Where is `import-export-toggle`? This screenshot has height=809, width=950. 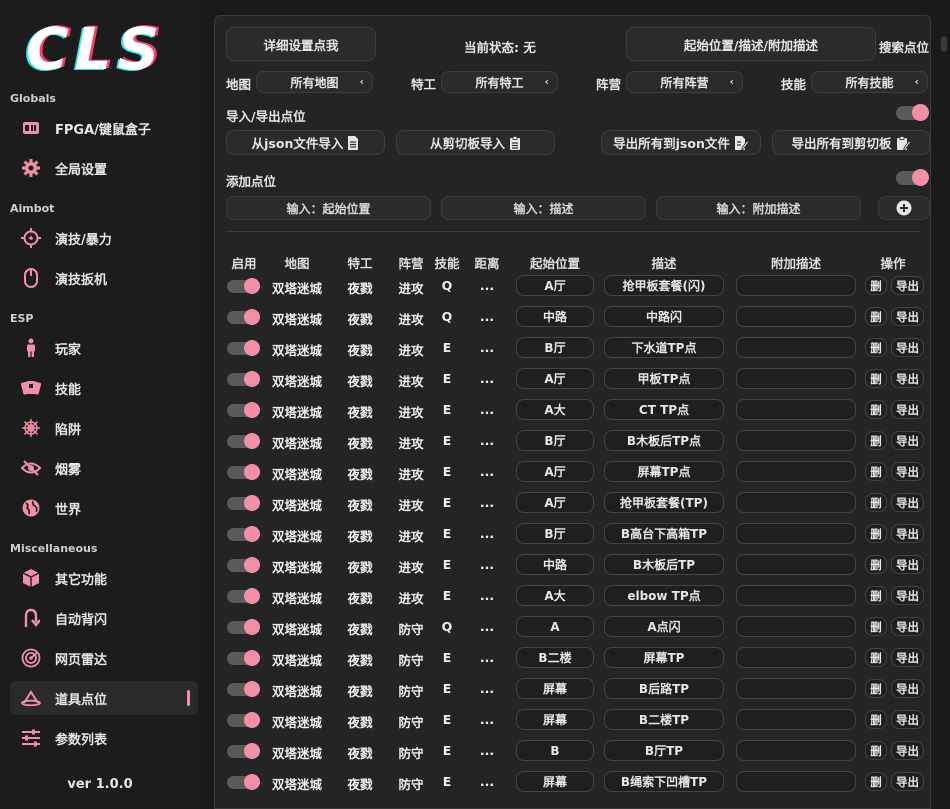
import-export-toggle is located at coordinates (912, 112).